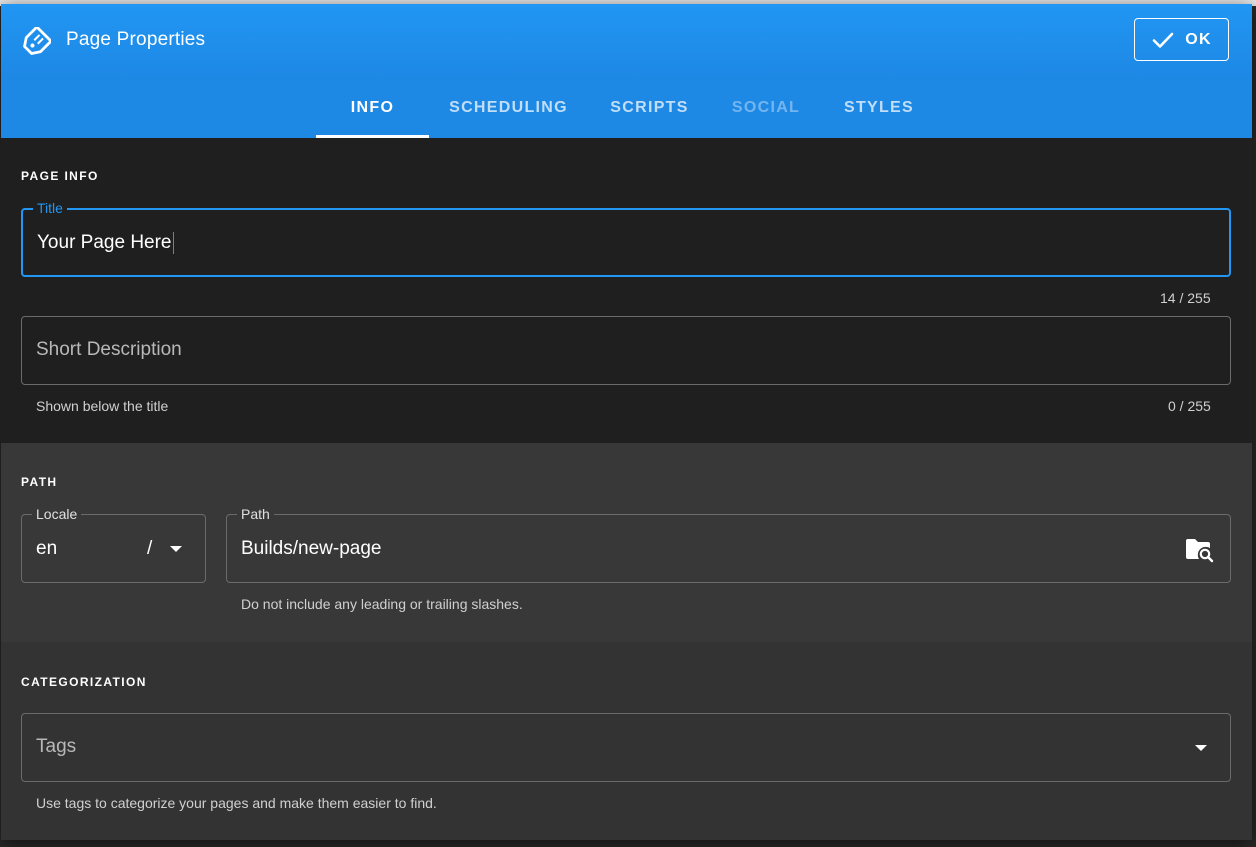 The image size is (1256, 847). Describe the element at coordinates (37, 41) in the screenshot. I see `tag-icon` at that location.